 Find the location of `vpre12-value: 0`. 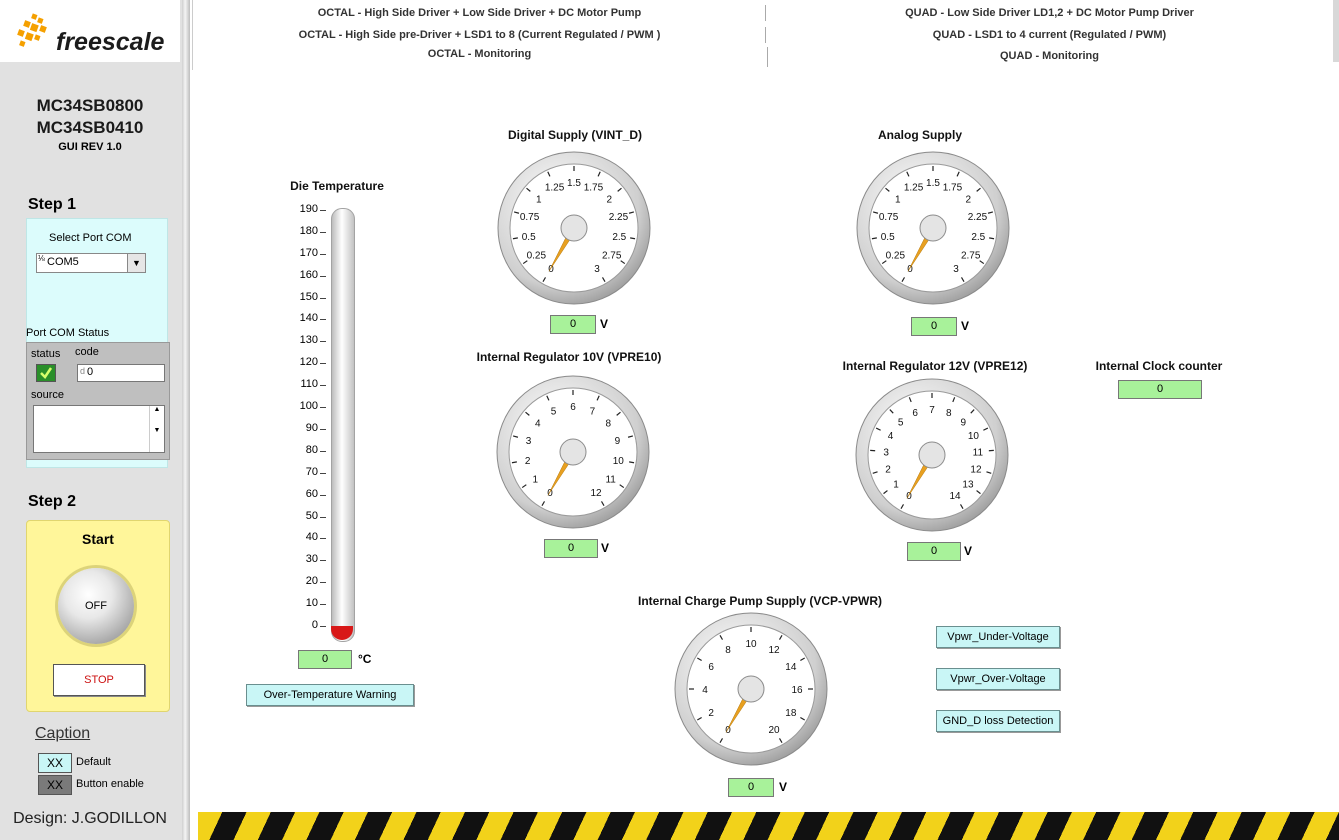

vpre12-value: 0 is located at coordinates (934, 551).